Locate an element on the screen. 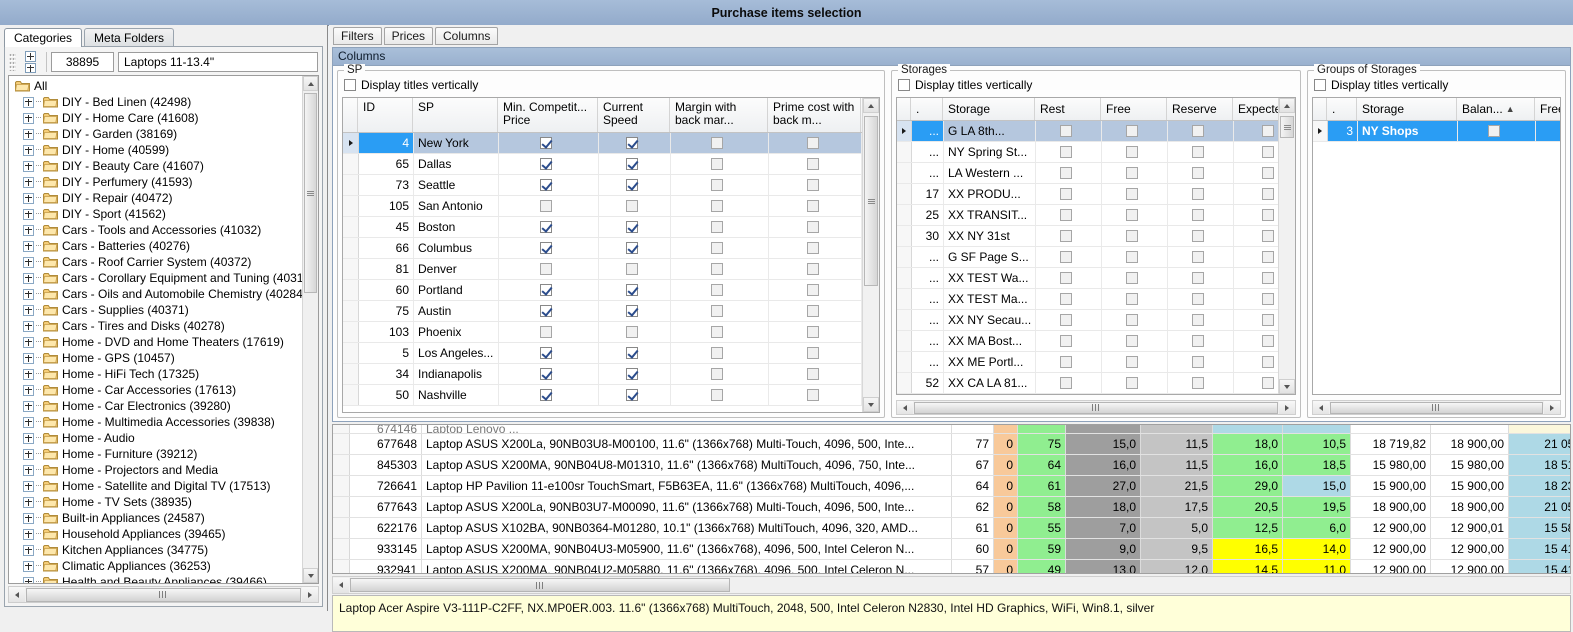  toolbar-grip-icon is located at coordinates (12, 62).